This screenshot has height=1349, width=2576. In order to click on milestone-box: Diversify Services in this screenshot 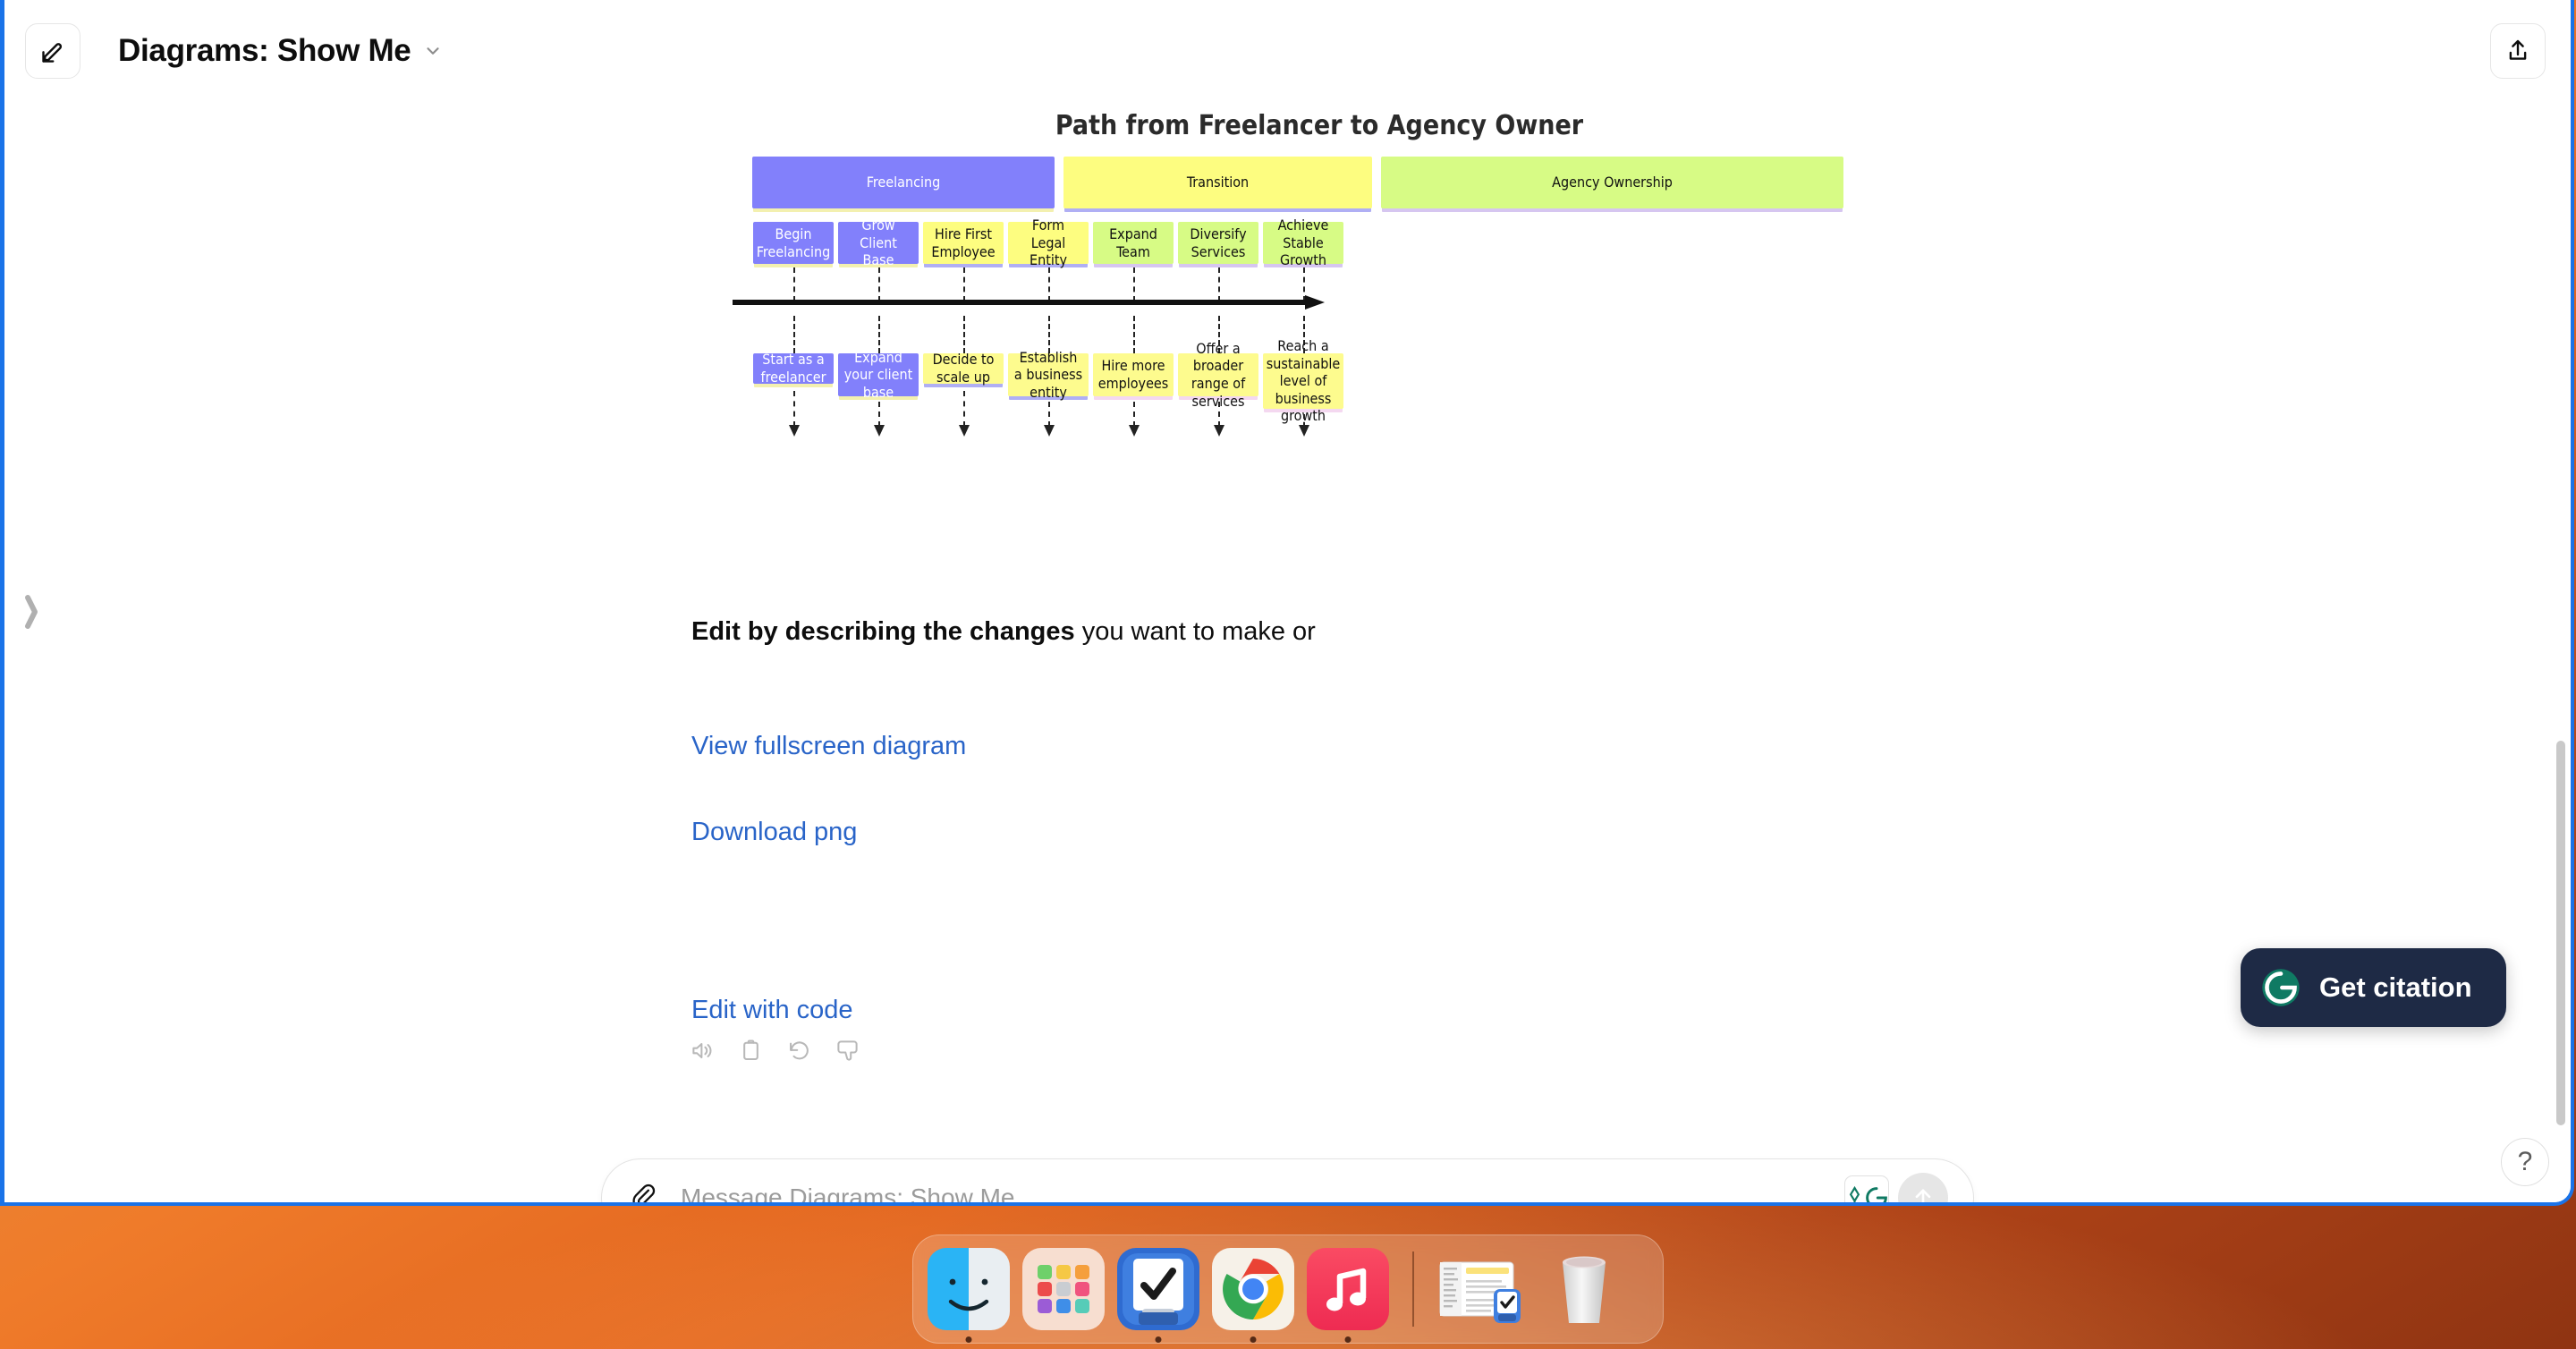, I will do `click(1218, 243)`.